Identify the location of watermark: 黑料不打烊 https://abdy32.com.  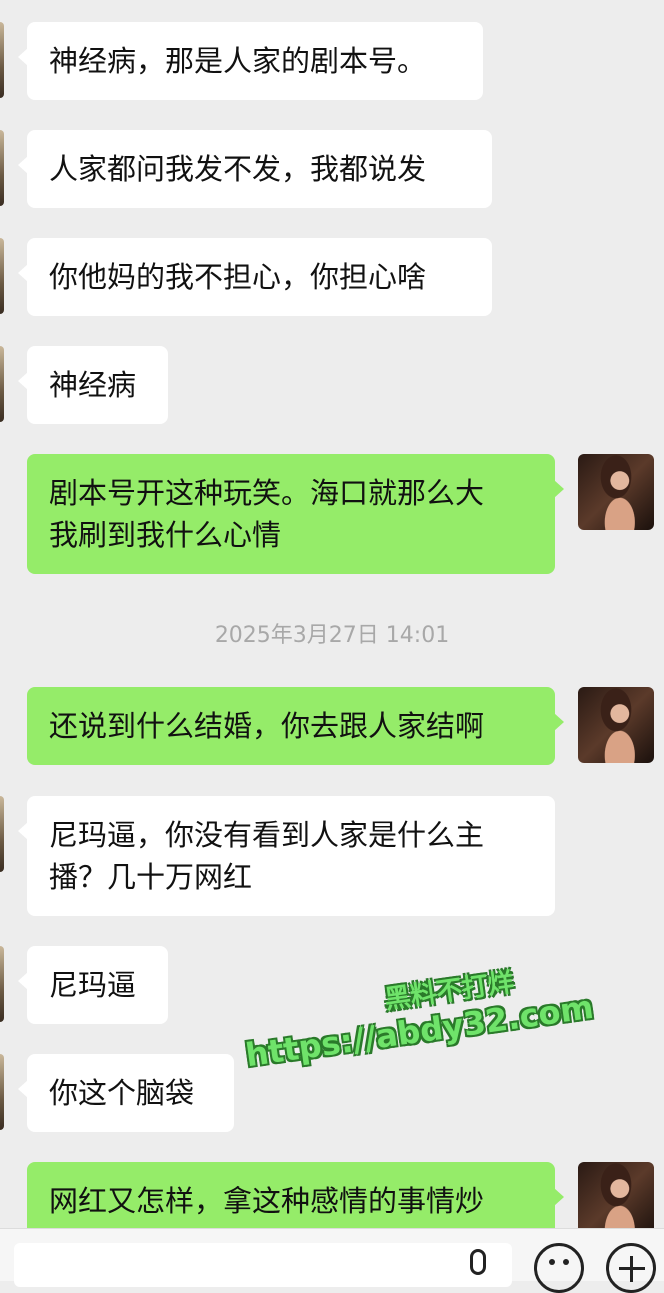
(417, 1013).